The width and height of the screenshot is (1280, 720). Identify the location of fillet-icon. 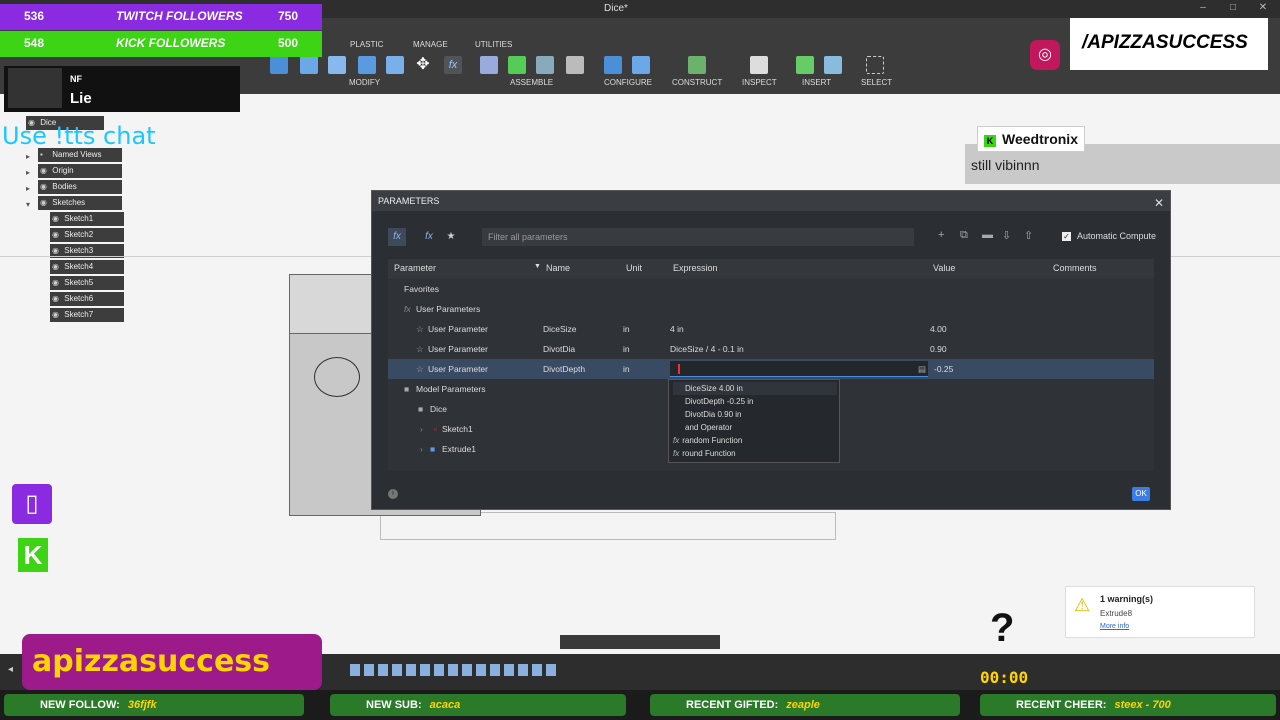
(309, 65).